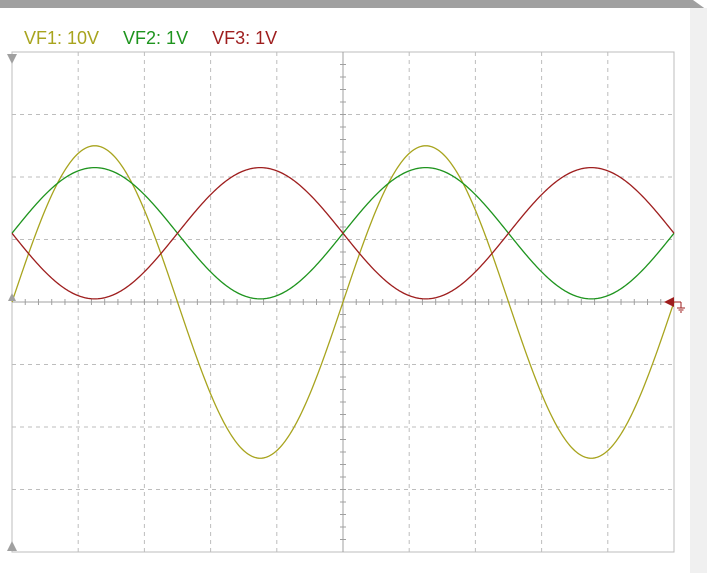 The image size is (707, 573). What do you see at coordinates (12, 59) in the screenshot?
I see `trigger-top-arrow-icon` at bounding box center [12, 59].